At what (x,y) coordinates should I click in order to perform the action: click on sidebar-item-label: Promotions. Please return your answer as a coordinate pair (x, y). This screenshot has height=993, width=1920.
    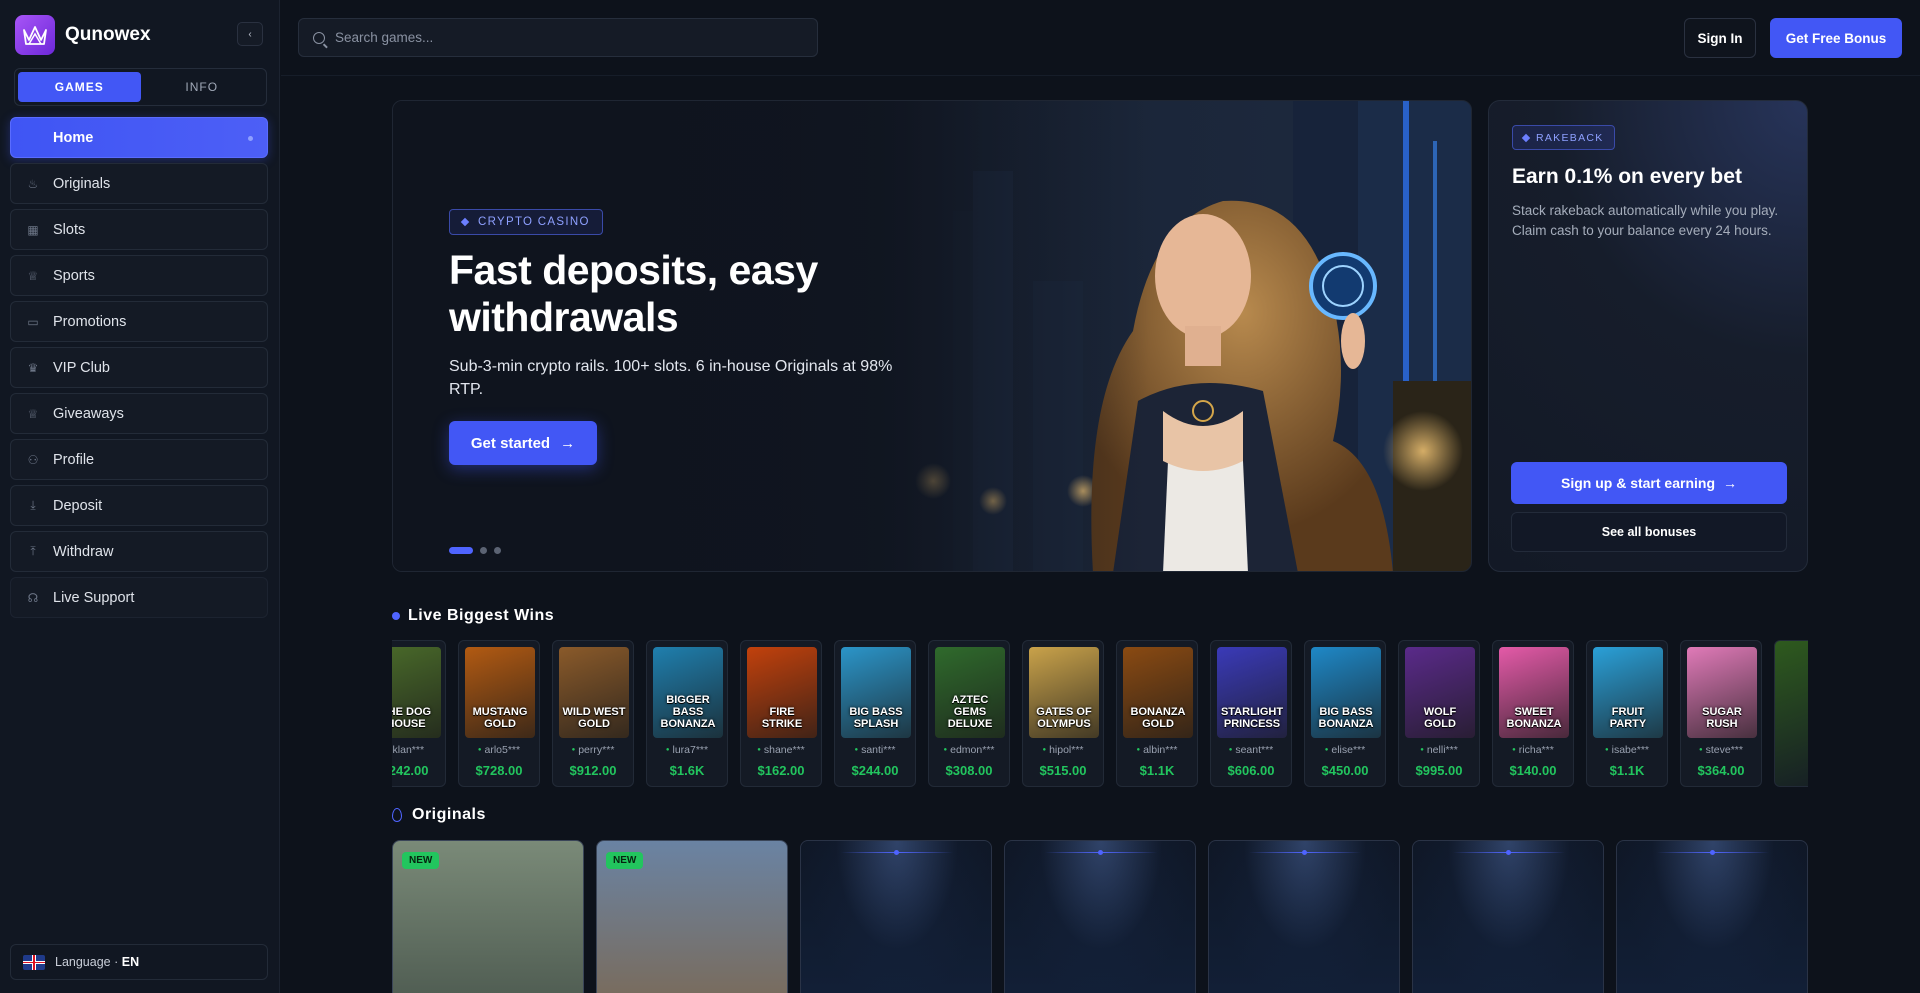
    Looking at the image, I should click on (90, 321).